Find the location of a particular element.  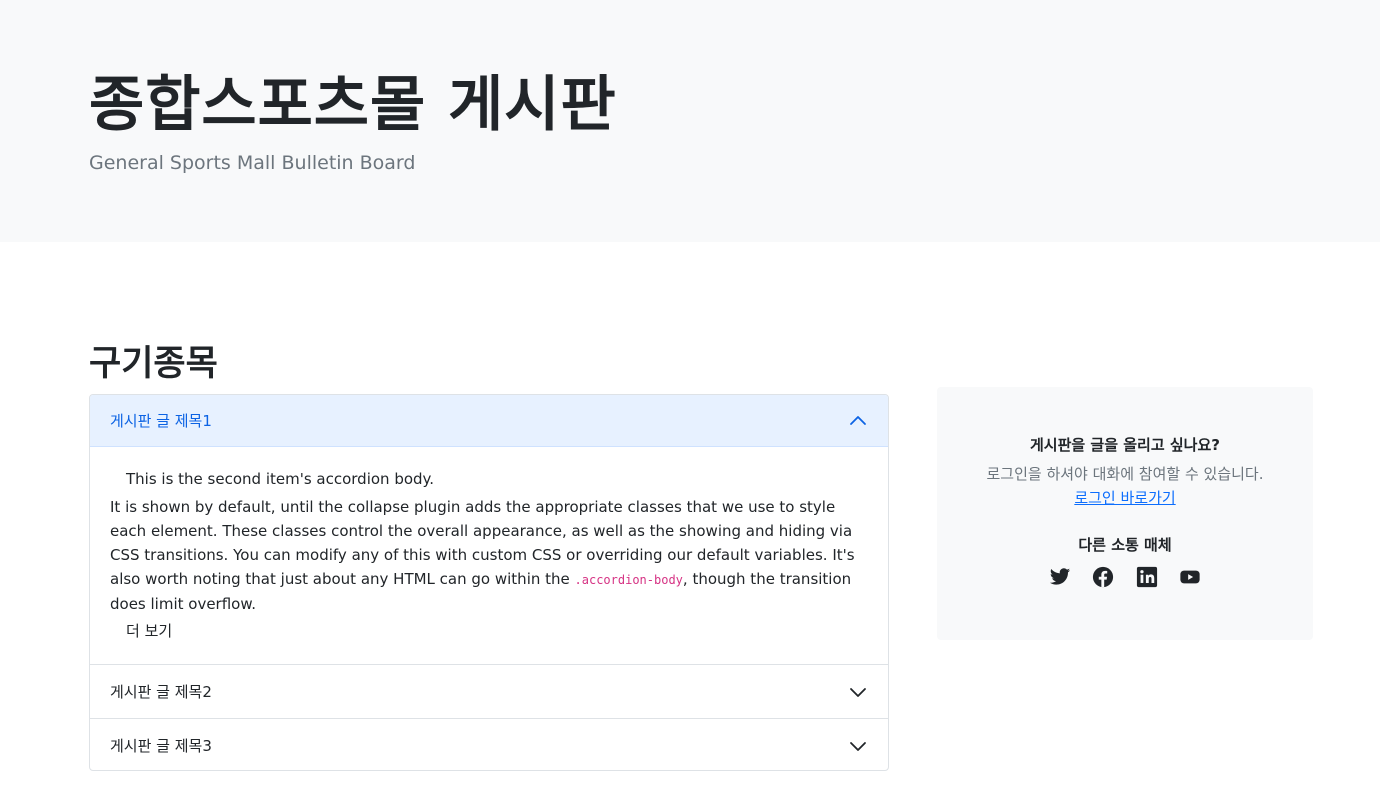

accordion-header-3: 게시판 글 제목3 is located at coordinates (489, 744).